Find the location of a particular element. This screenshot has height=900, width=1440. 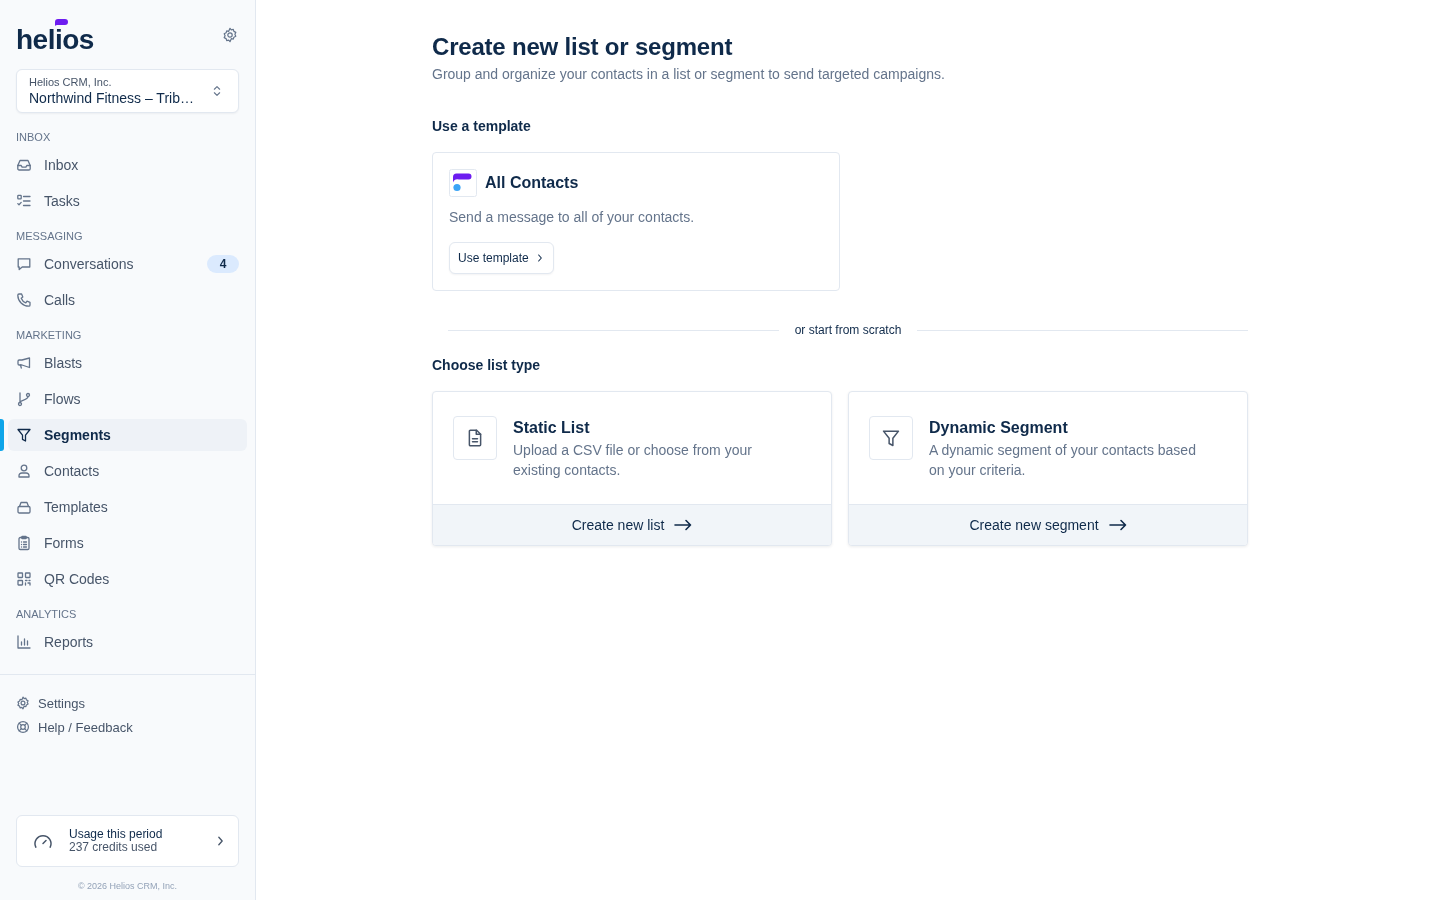

bar-chart-icon is located at coordinates (24, 642).